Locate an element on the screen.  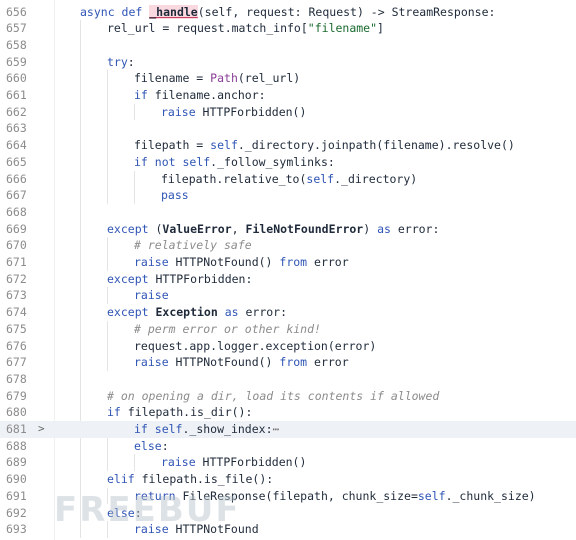
fold-chevron-icon: > is located at coordinates (43, 429).